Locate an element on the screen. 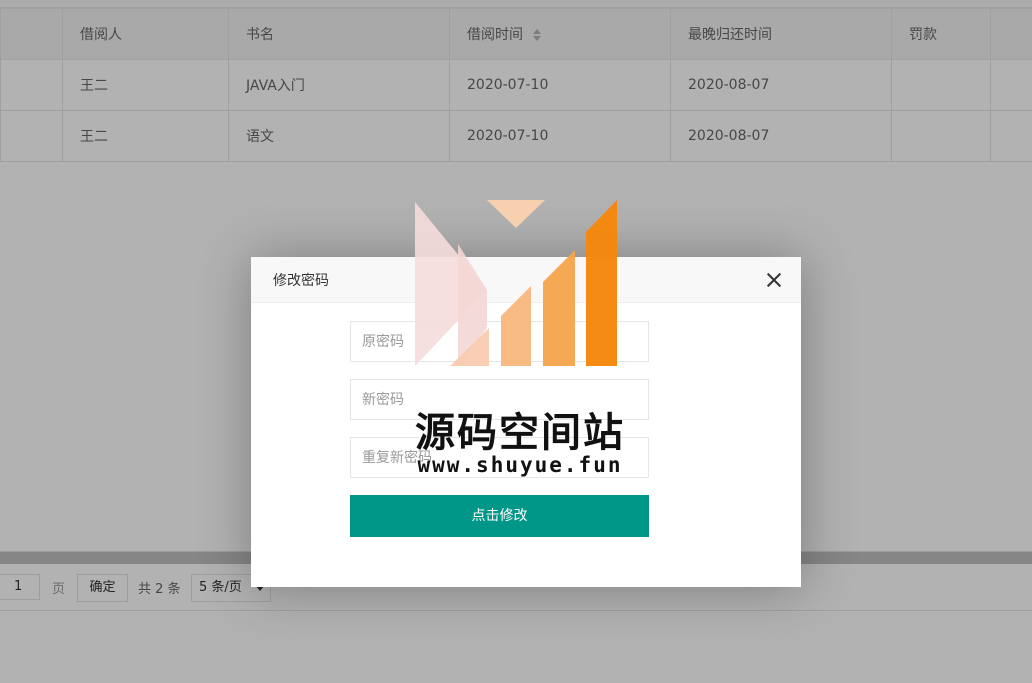 The height and width of the screenshot is (683, 1032). watermark-url: www.shuyue.fun is located at coordinates (520, 465).